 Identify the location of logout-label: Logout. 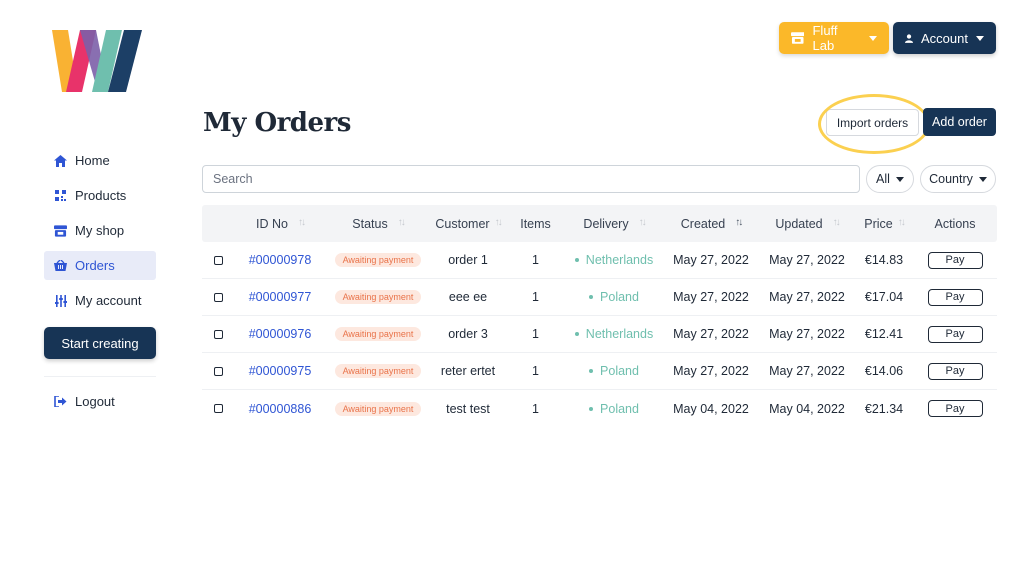
(95, 401).